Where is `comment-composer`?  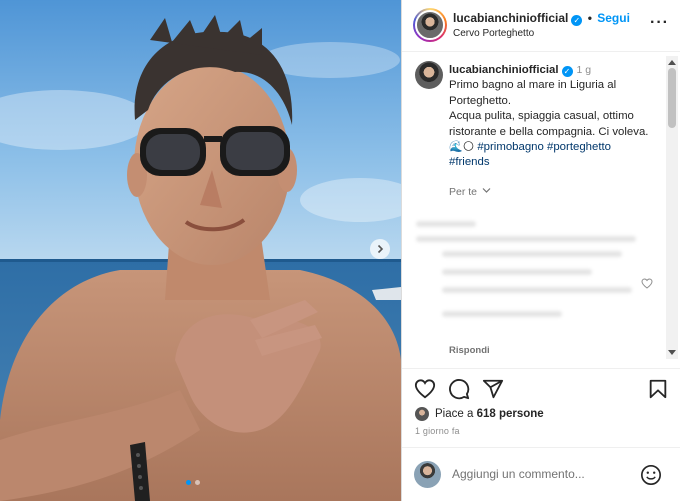
comment-composer is located at coordinates (541, 474).